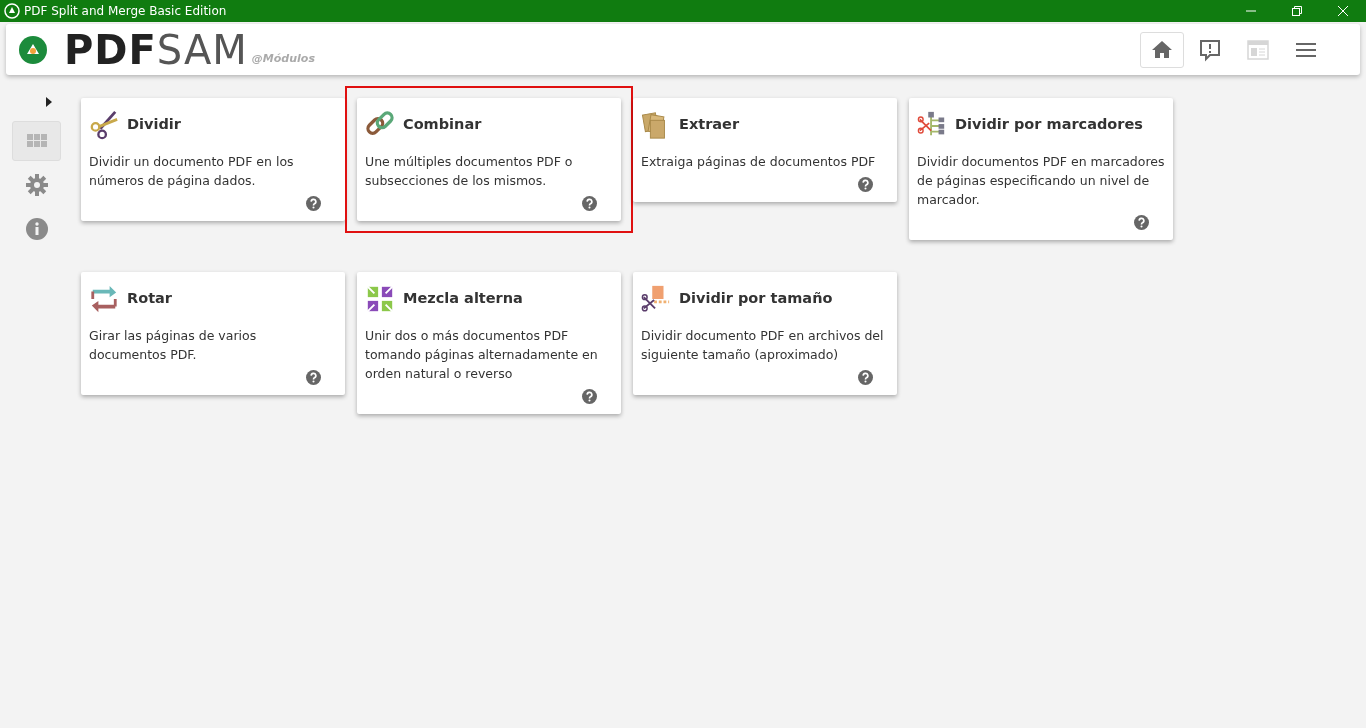 The height and width of the screenshot is (728, 1366). Describe the element at coordinates (1210, 49) in the screenshot. I see `feedback-icon` at that location.